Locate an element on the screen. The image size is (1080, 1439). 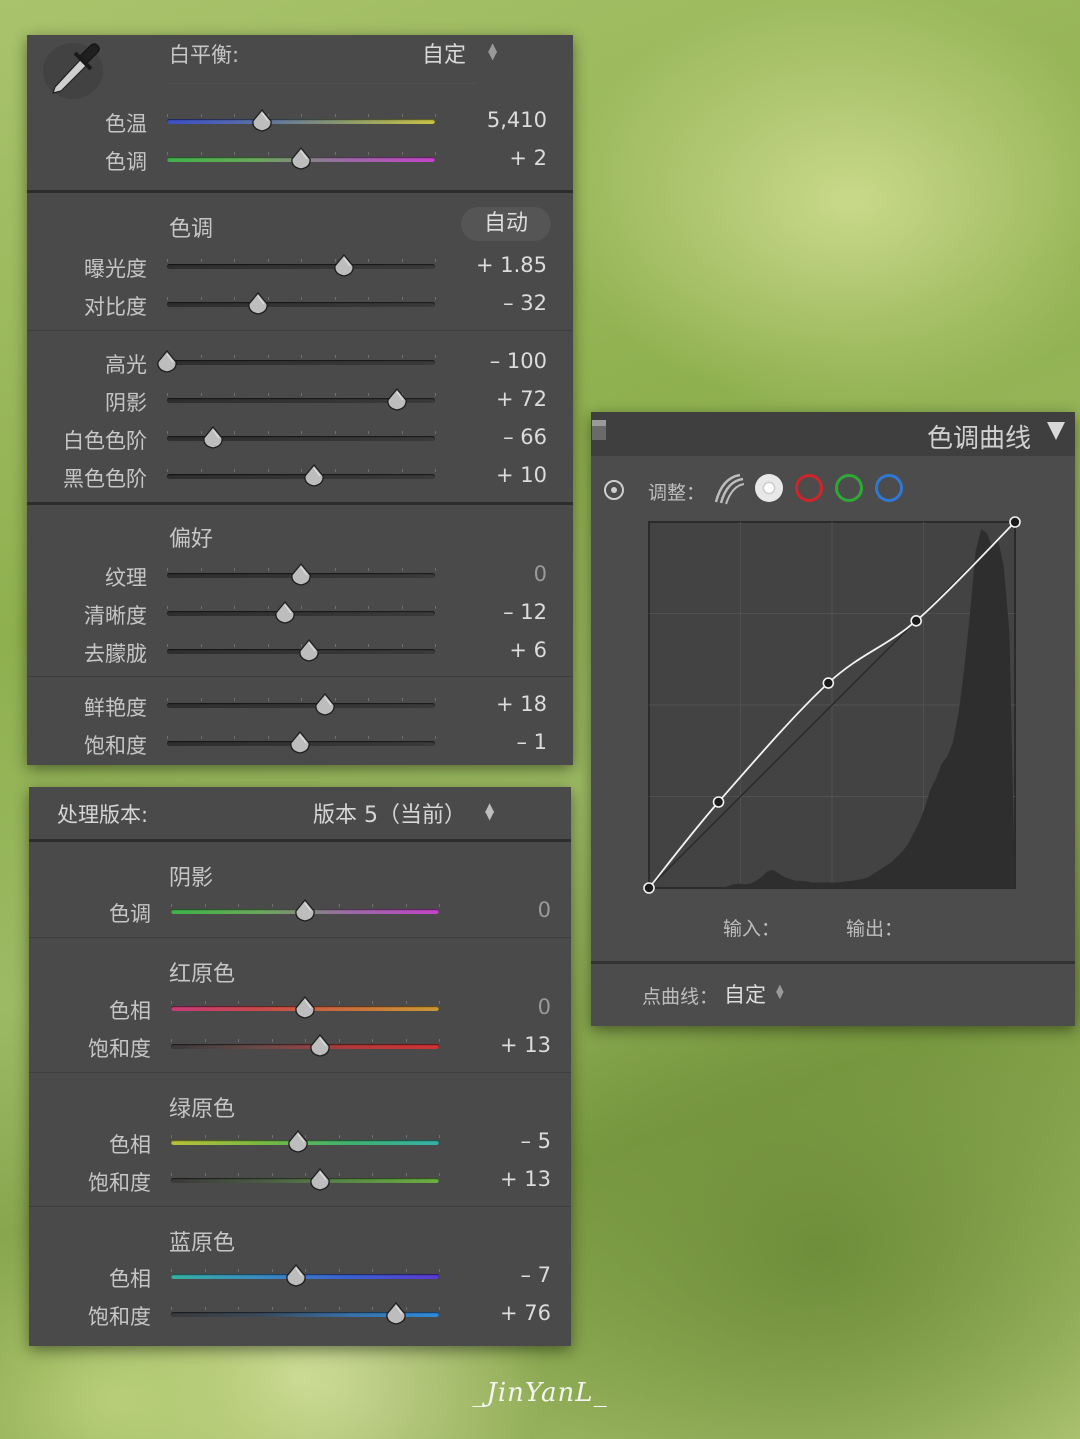
presence-section-title: 偏好 is located at coordinates (191, 539).